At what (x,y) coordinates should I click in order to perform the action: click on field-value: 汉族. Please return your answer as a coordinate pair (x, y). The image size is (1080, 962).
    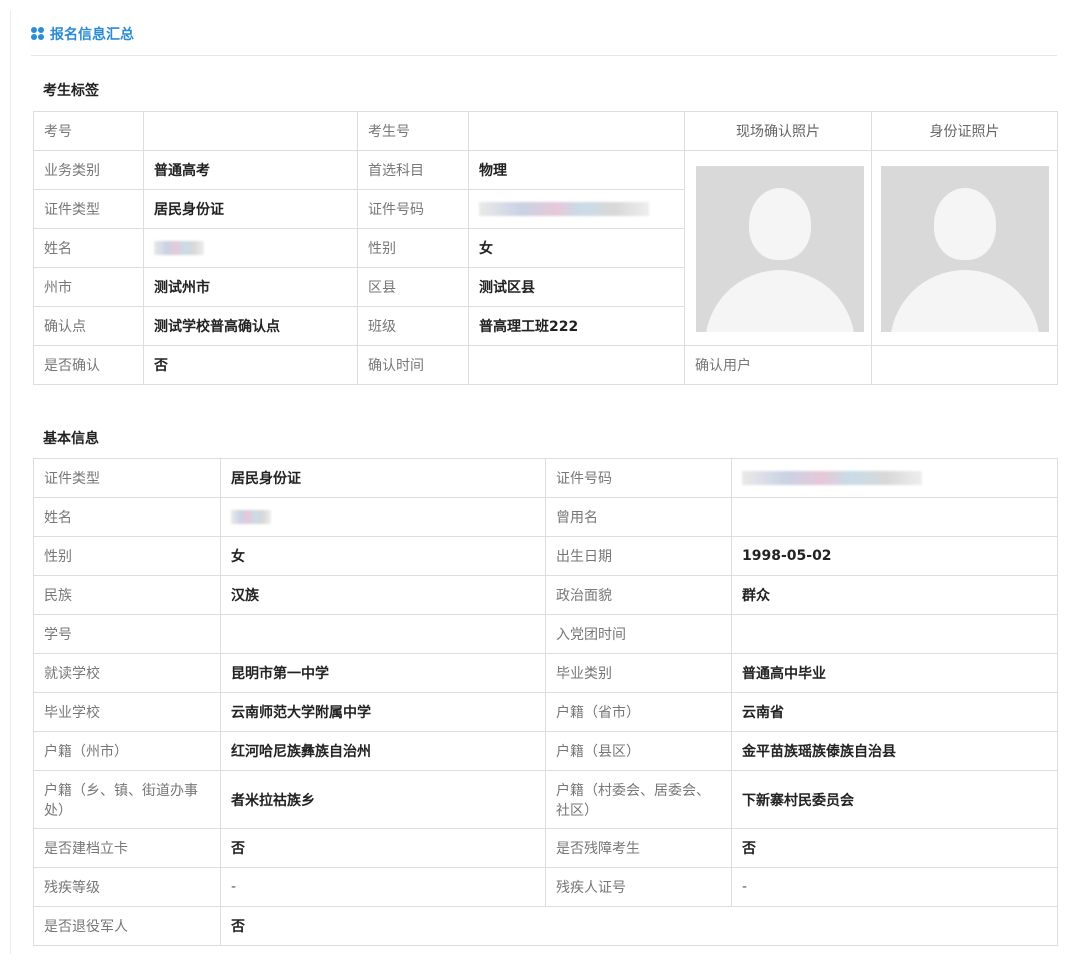
    Looking at the image, I should click on (383, 595).